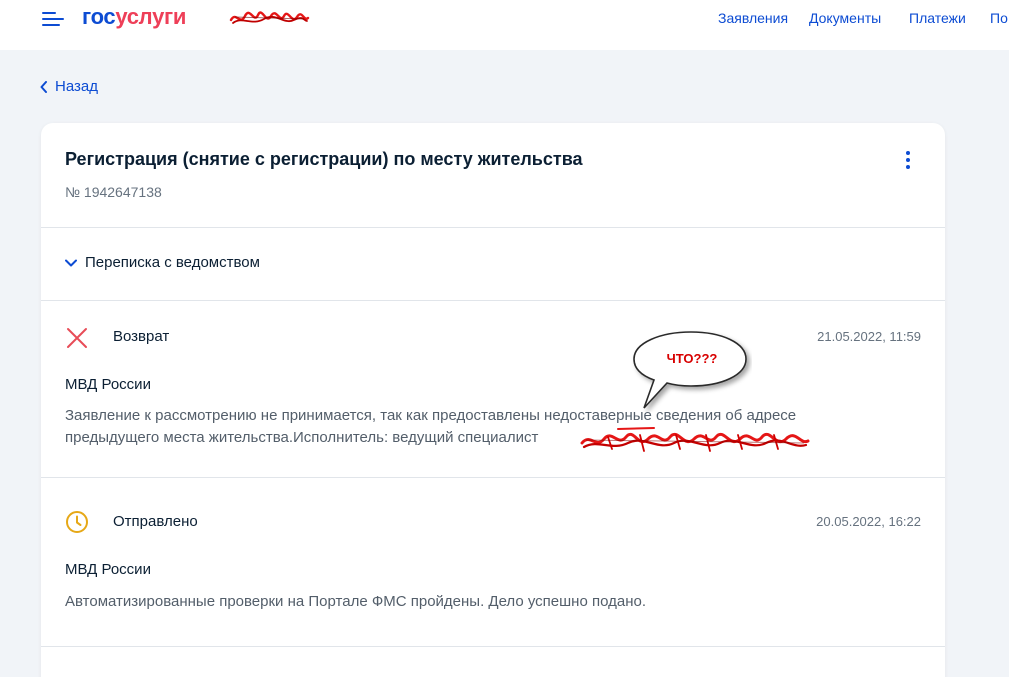  What do you see at coordinates (71, 262) in the screenshot?
I see `chevron-down-icon` at bounding box center [71, 262].